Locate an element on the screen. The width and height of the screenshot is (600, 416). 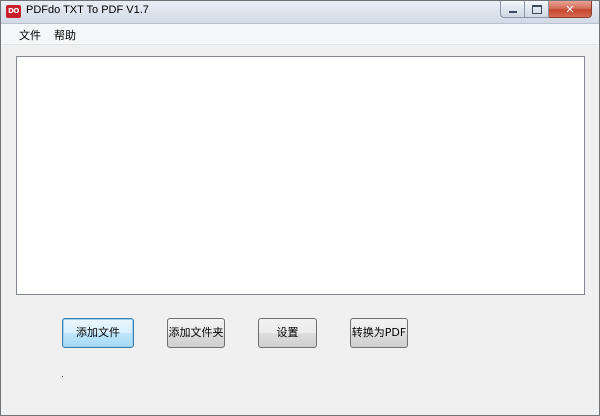
maximize-button is located at coordinates (537, 9).